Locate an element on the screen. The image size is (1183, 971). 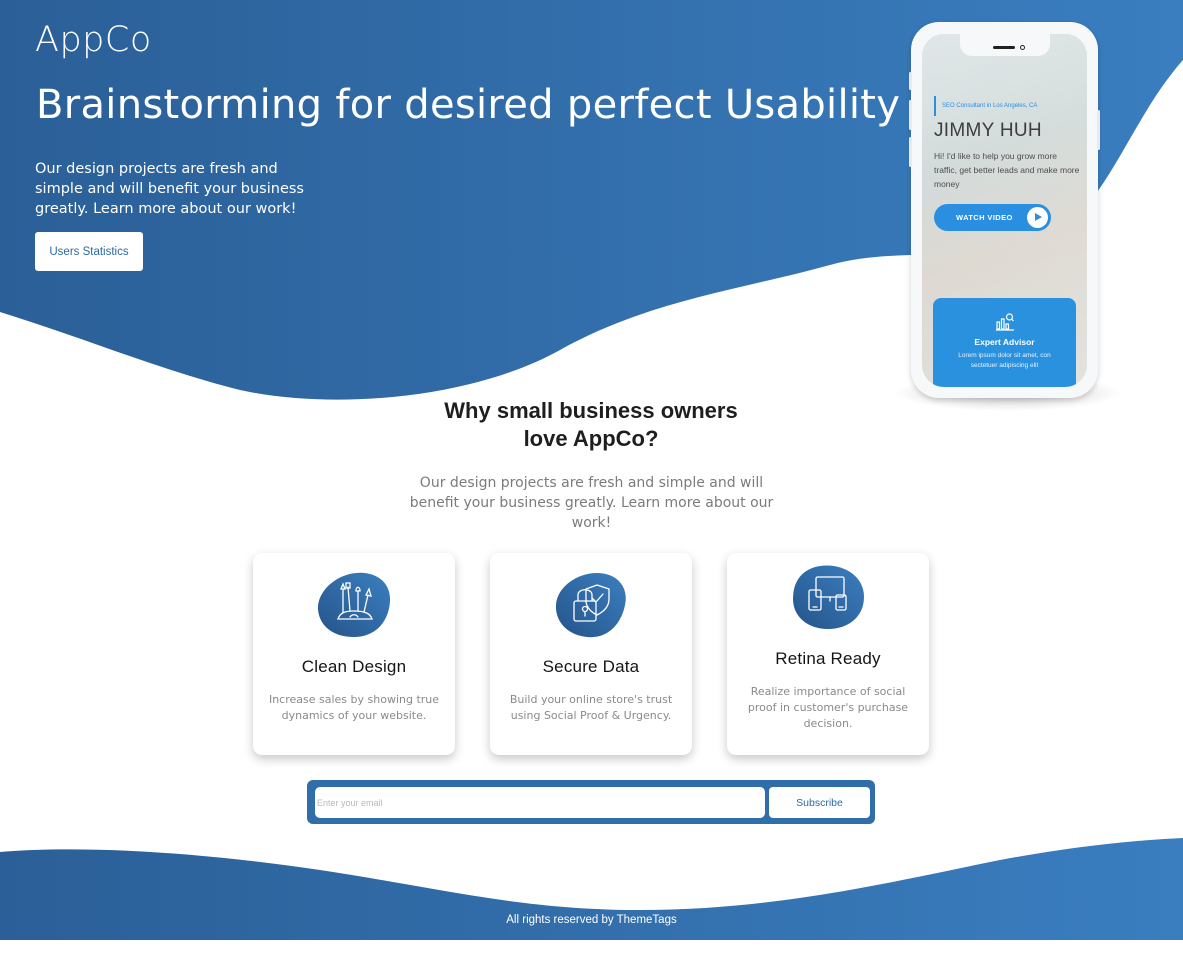
shield-lock-icon is located at coordinates (590, 605).